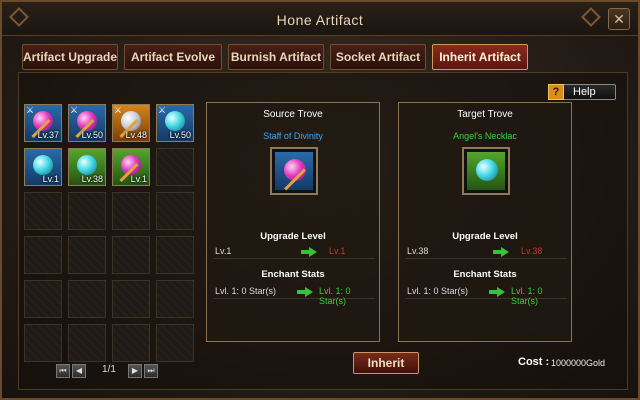  I want to click on source-item-slot, so click(294, 171).